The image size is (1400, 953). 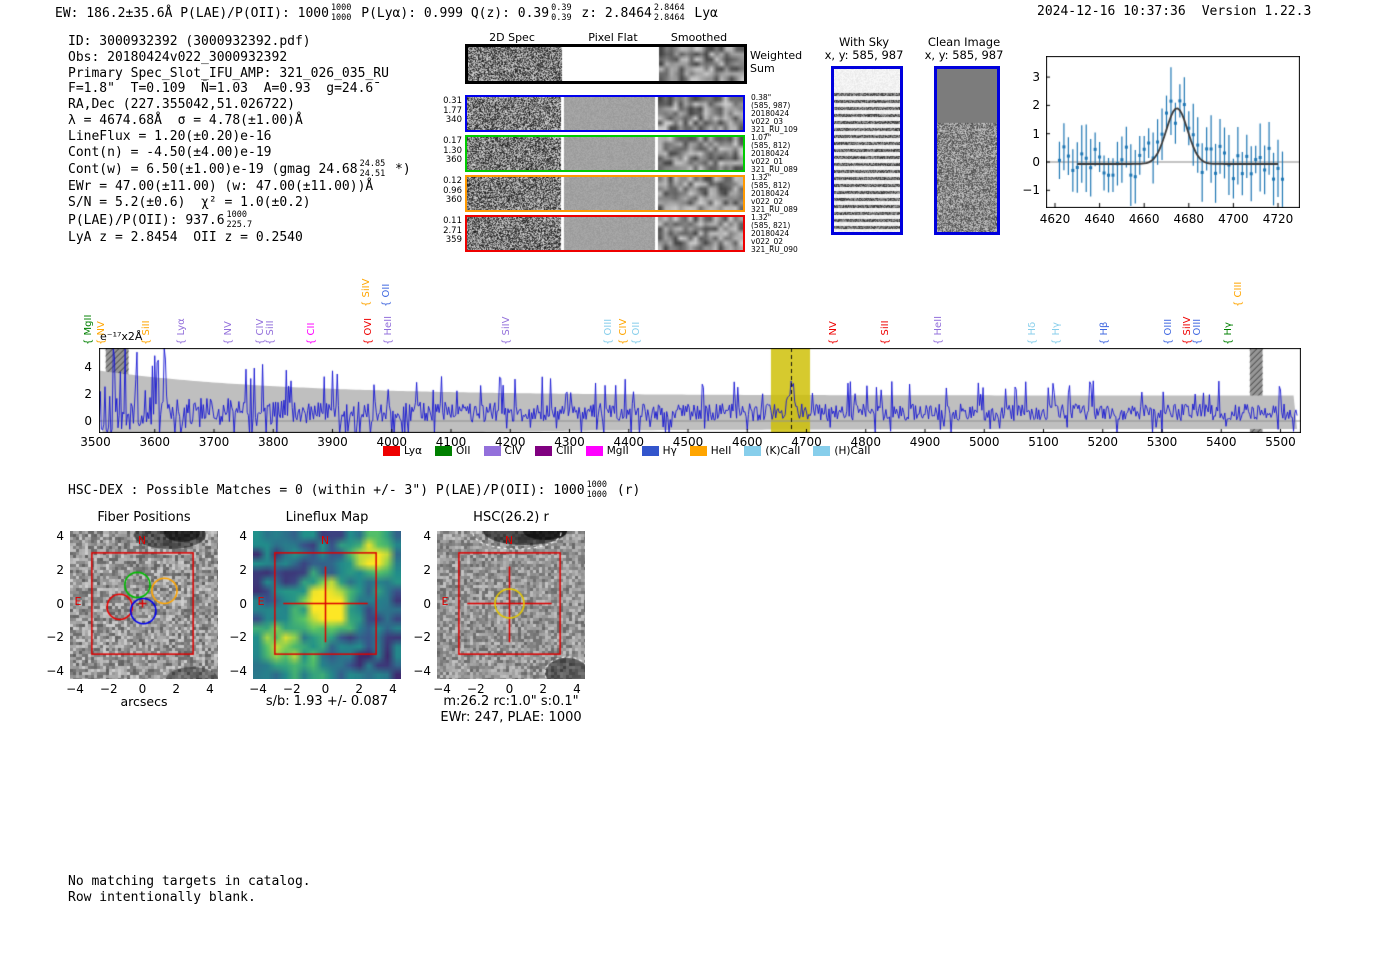 I want to click on text-segment: ID: 3000932392 (3000932392.pdf), so click(x=189, y=41).